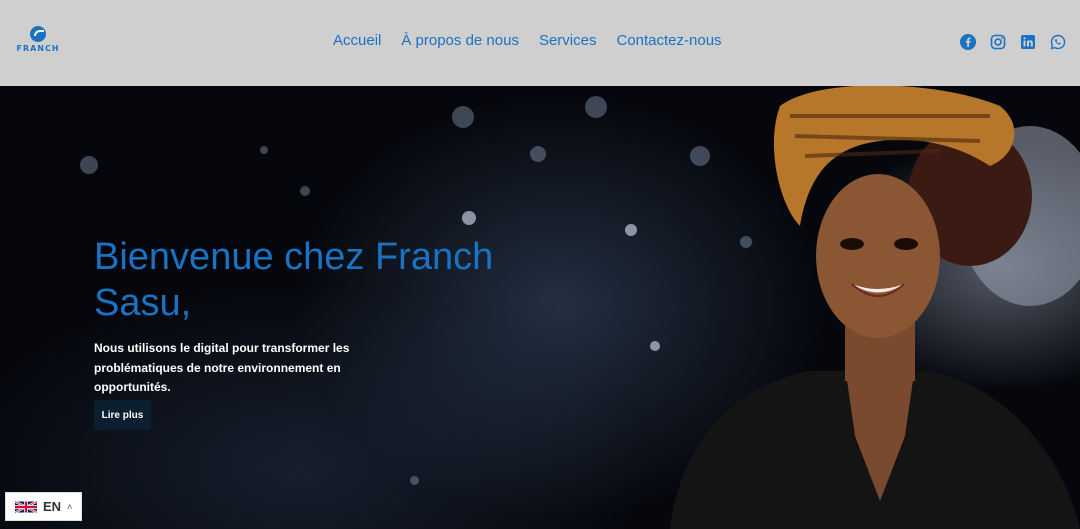 The image size is (1080, 529). Describe the element at coordinates (668, 40) in the screenshot. I see `nav-link-contact: Contactez-nous` at that location.